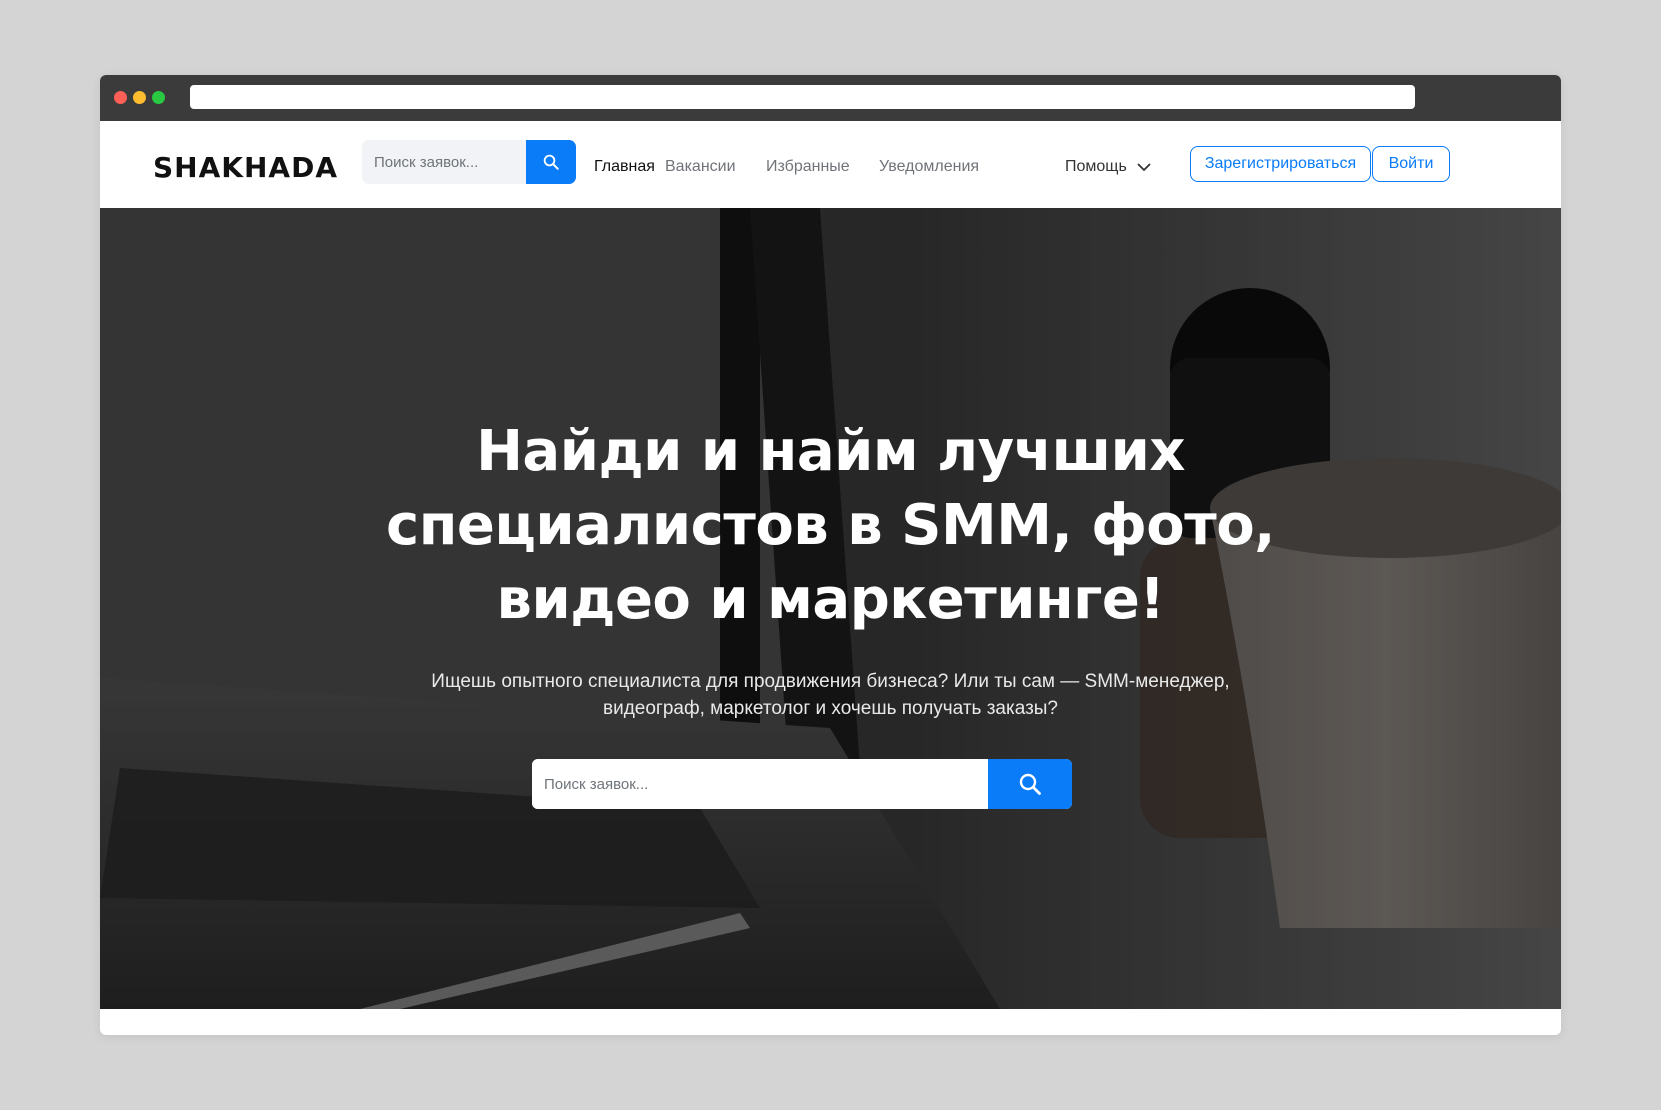 This screenshot has width=1661, height=1110. I want to click on hero-search-button, so click(1030, 784).